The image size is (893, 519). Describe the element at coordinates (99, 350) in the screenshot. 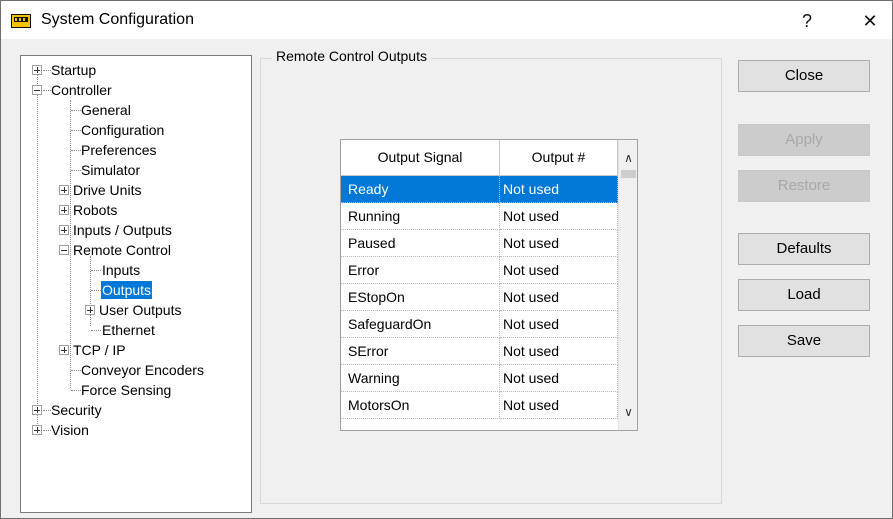

I see `tree-item-tcp-ip: TCP / IP` at that location.